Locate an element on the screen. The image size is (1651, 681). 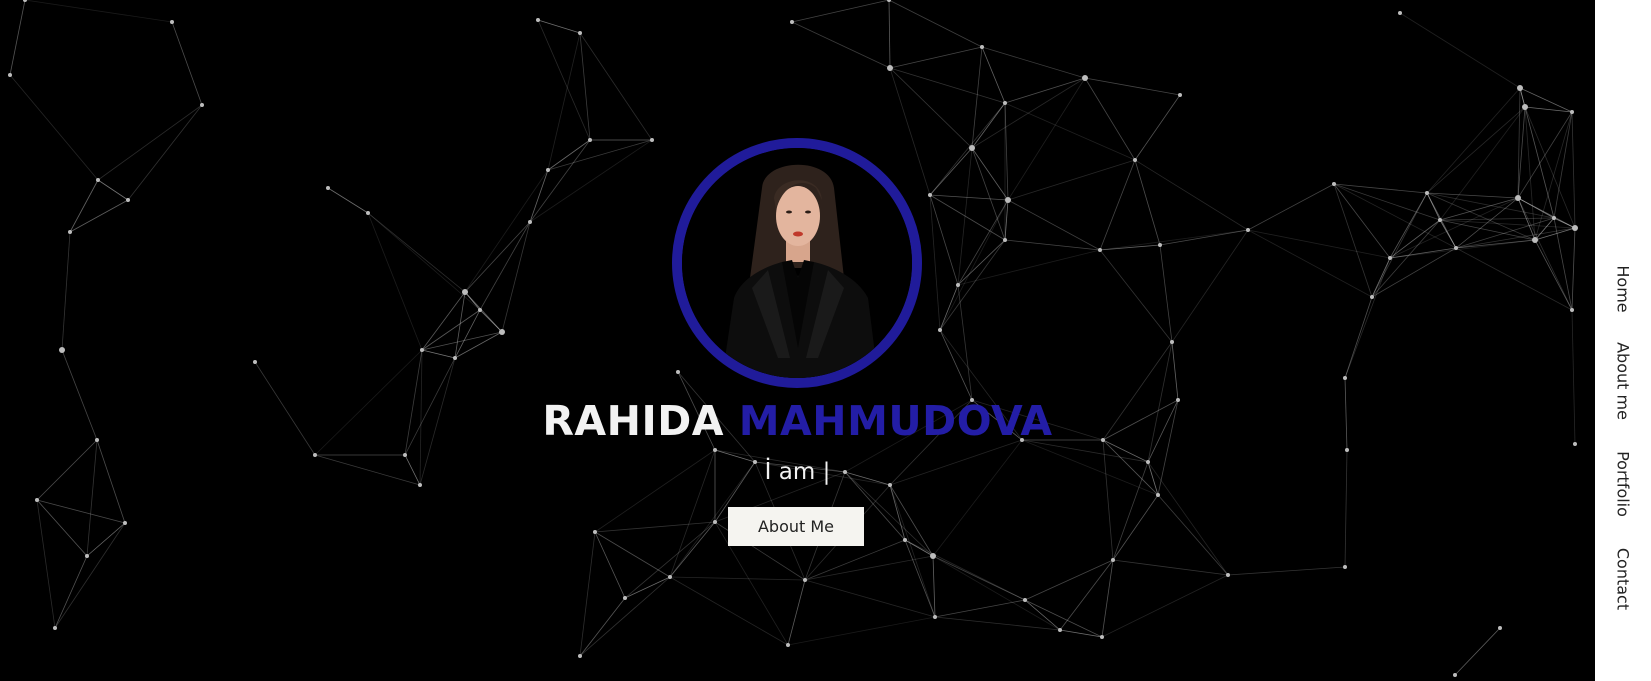
hero-first-name: RAHIDA is located at coordinates (633, 421).